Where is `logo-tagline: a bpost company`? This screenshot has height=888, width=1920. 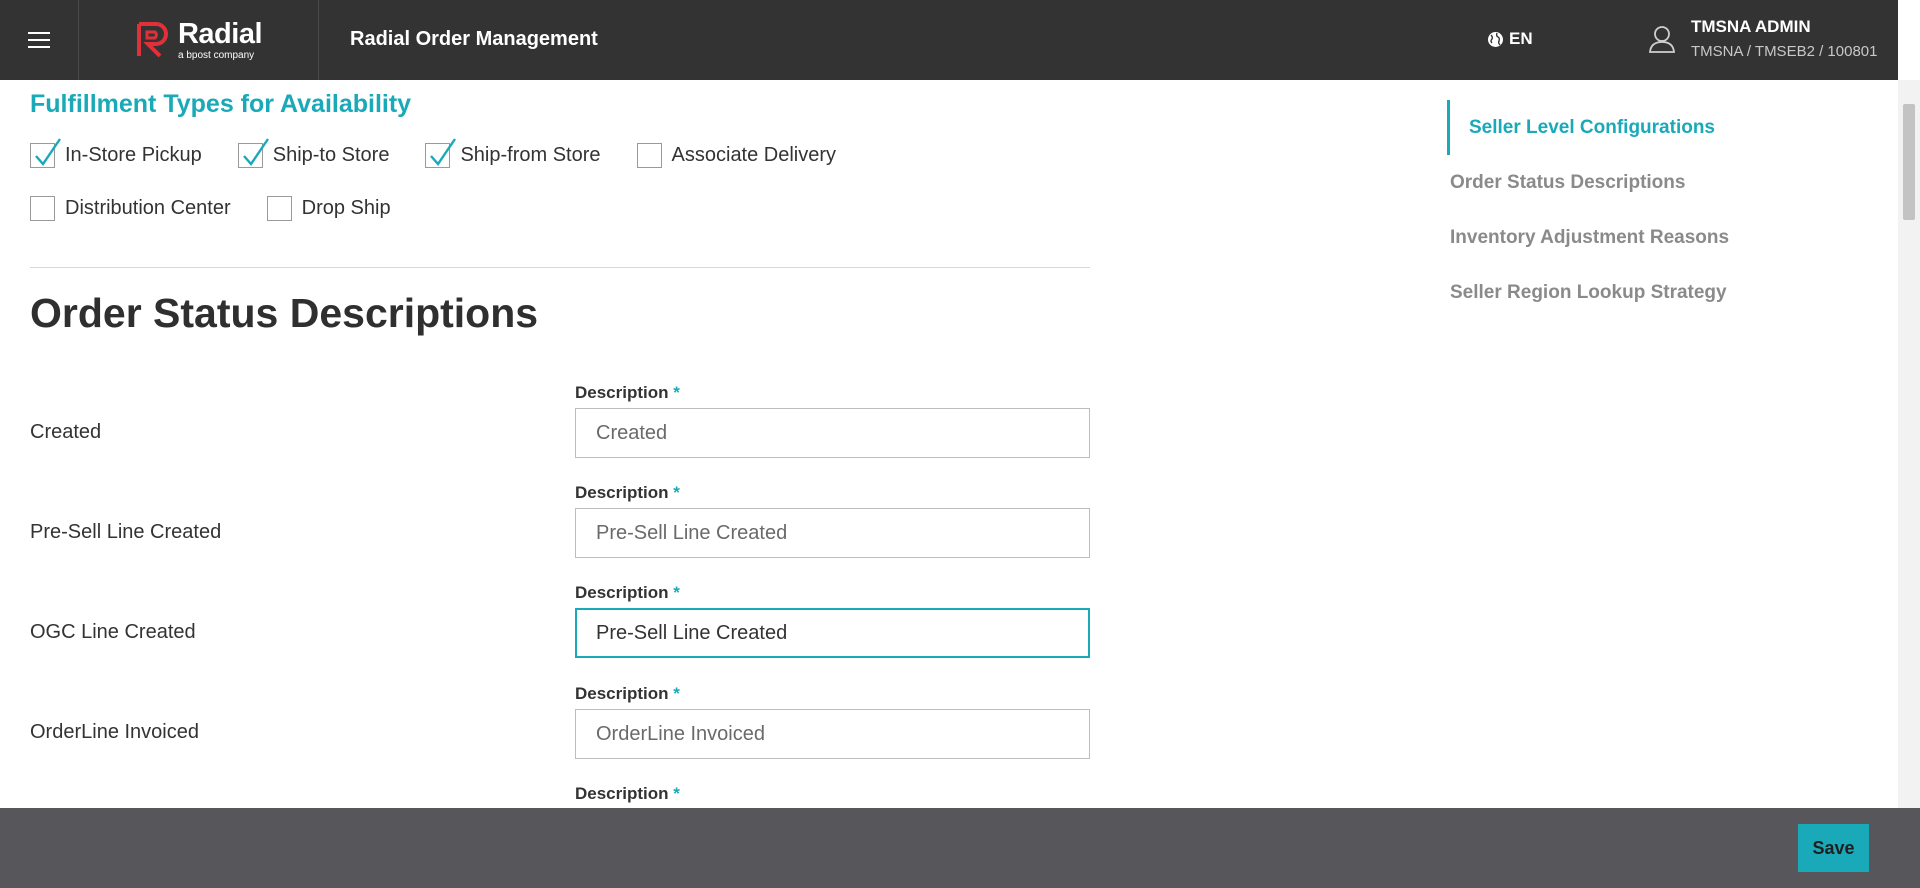 logo-tagline: a bpost company is located at coordinates (216, 55).